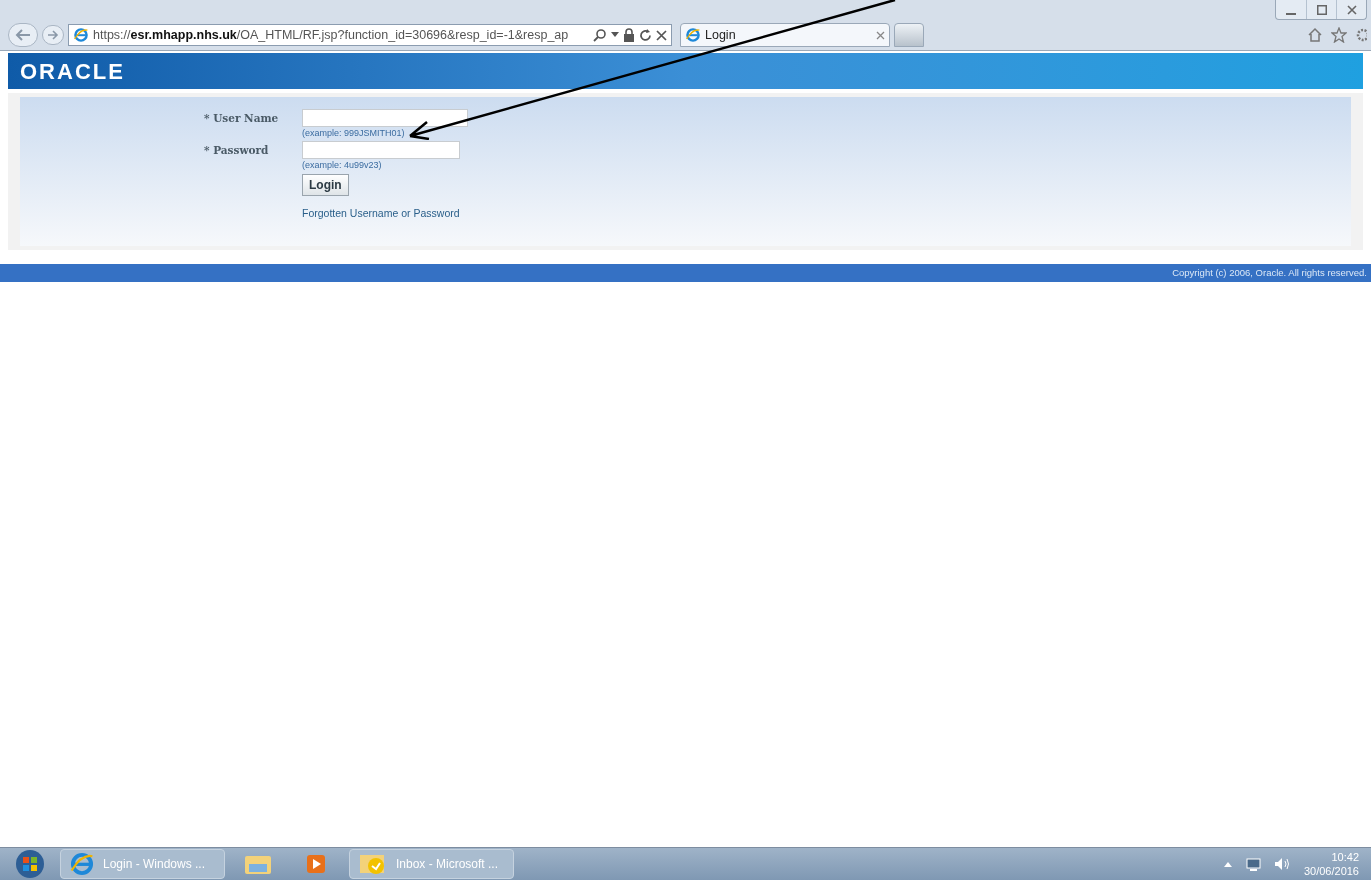 The width and height of the screenshot is (1371, 880). I want to click on minimize-icon, so click(1291, 13).